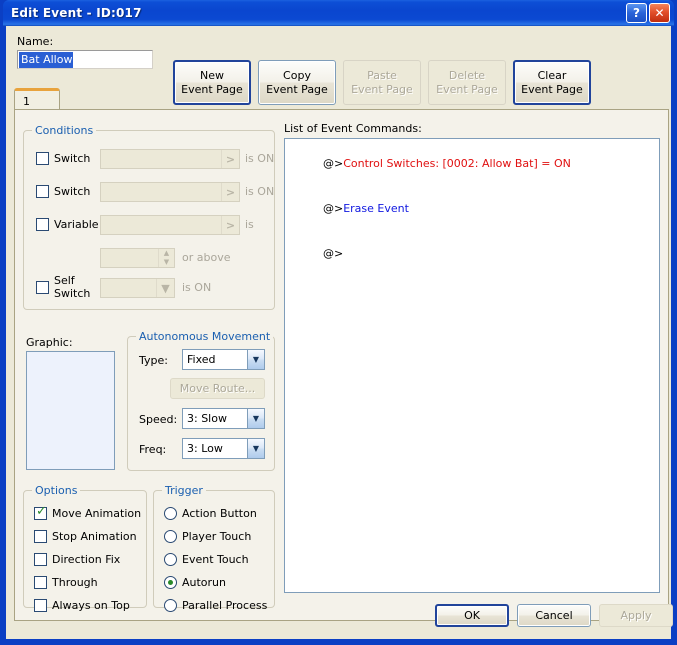 This screenshot has width=677, height=645. Describe the element at coordinates (166, 253) in the screenshot. I see `caret-up-icon: ▲` at that location.